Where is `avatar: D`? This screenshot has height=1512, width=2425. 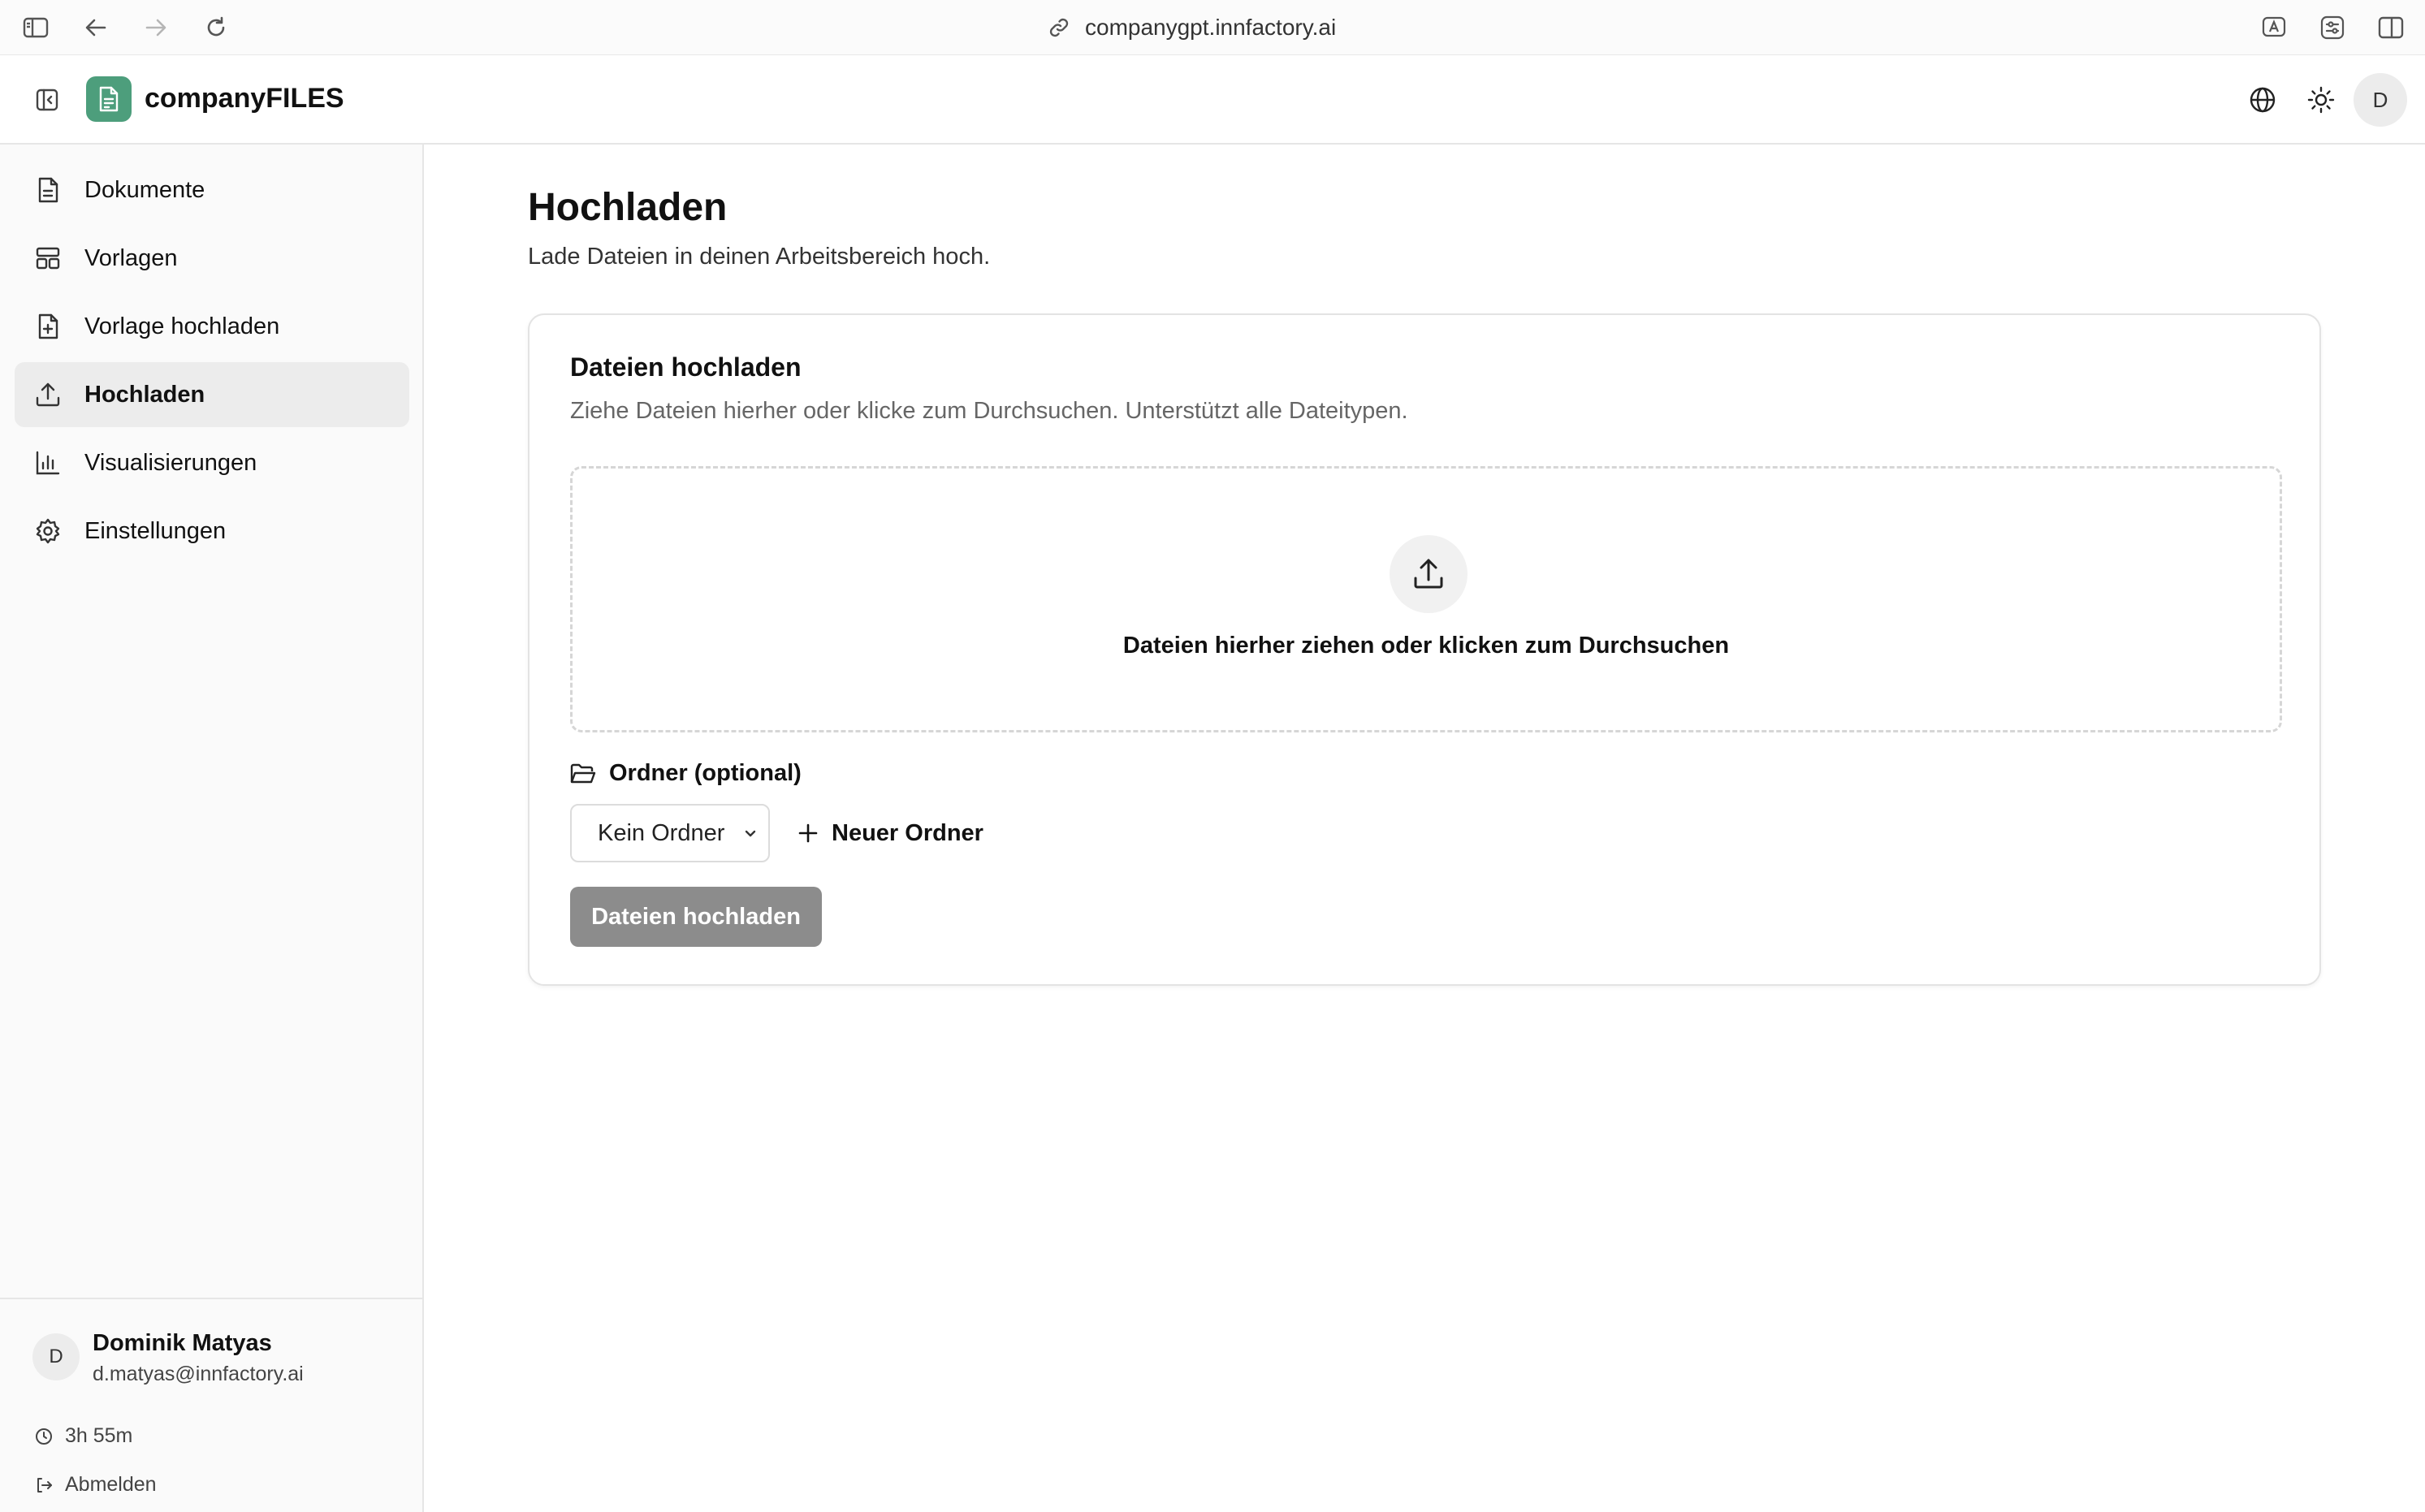
avatar: D is located at coordinates (56, 1356).